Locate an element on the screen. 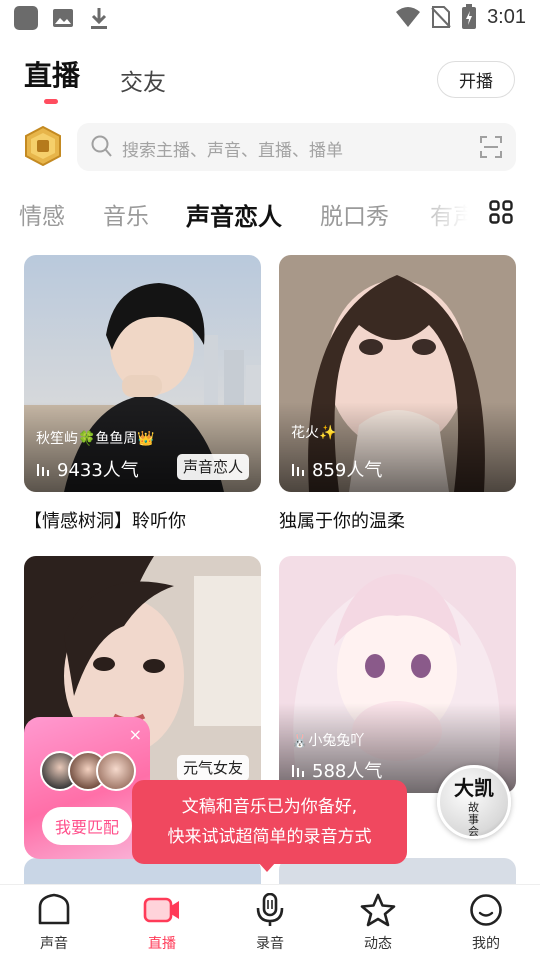  live-title: 独属于你的温柔 is located at coordinates (342, 520).